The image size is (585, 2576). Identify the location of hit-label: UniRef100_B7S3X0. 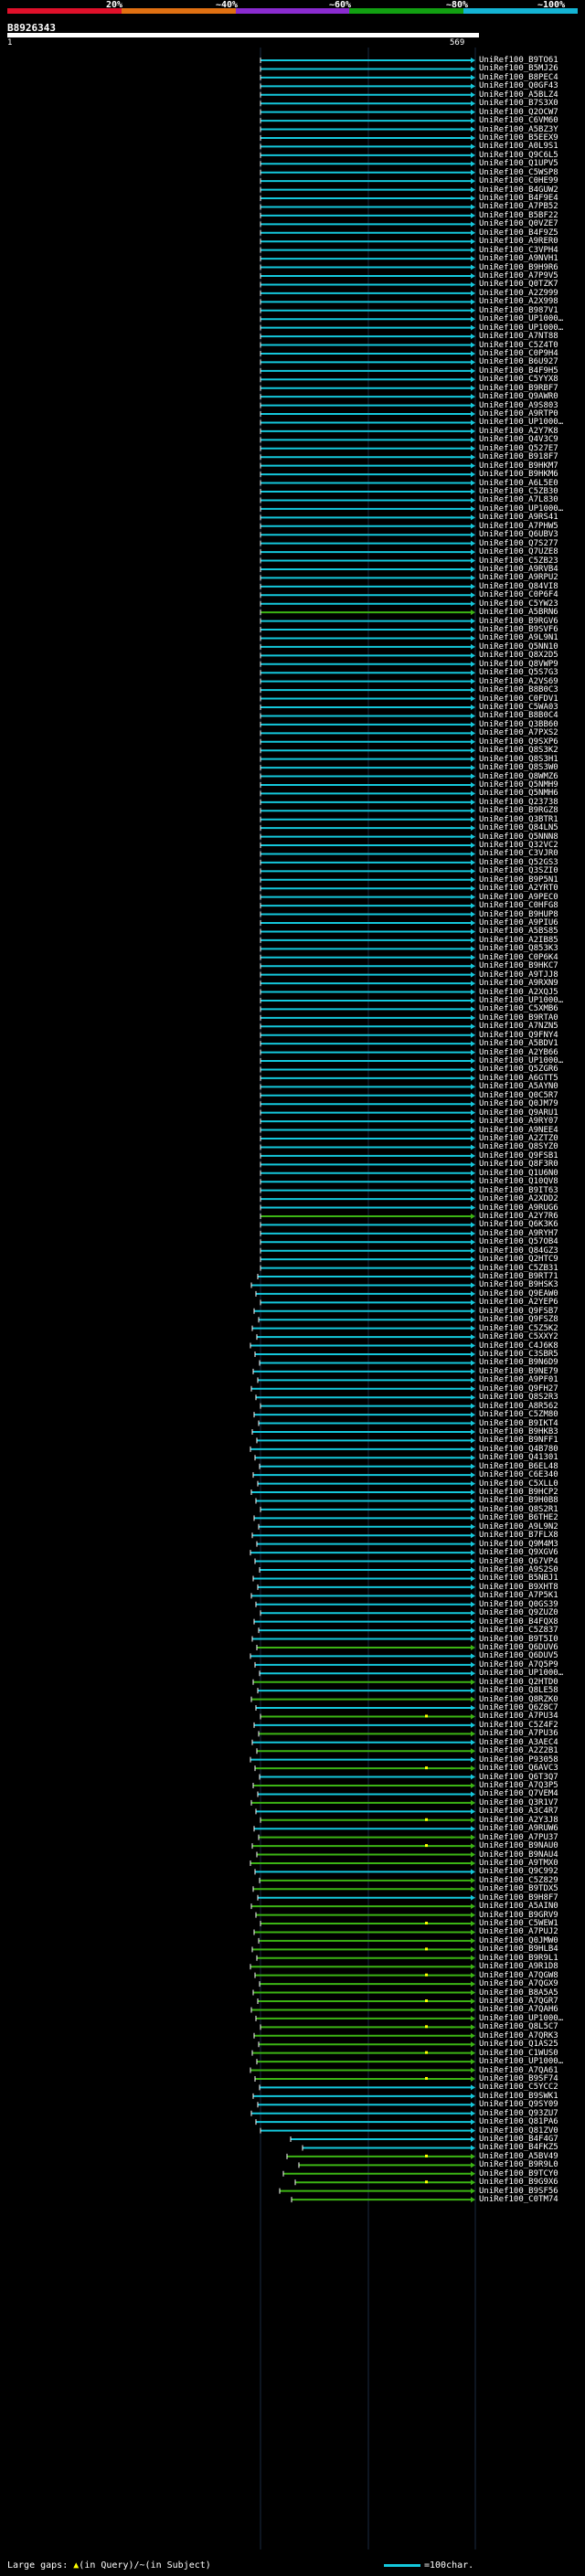
(518, 104).